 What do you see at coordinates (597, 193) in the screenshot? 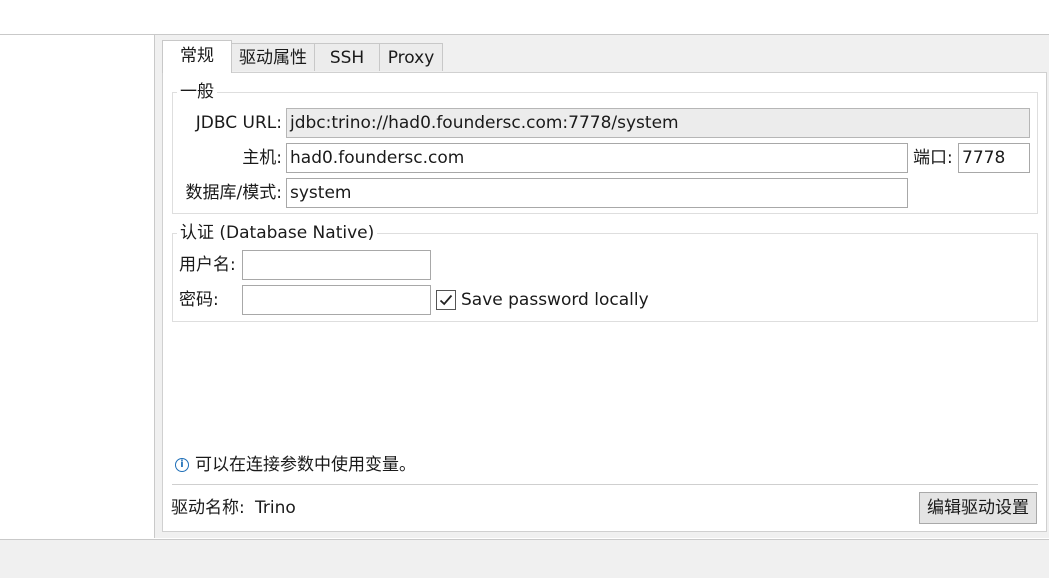
I see `database-field: system` at bounding box center [597, 193].